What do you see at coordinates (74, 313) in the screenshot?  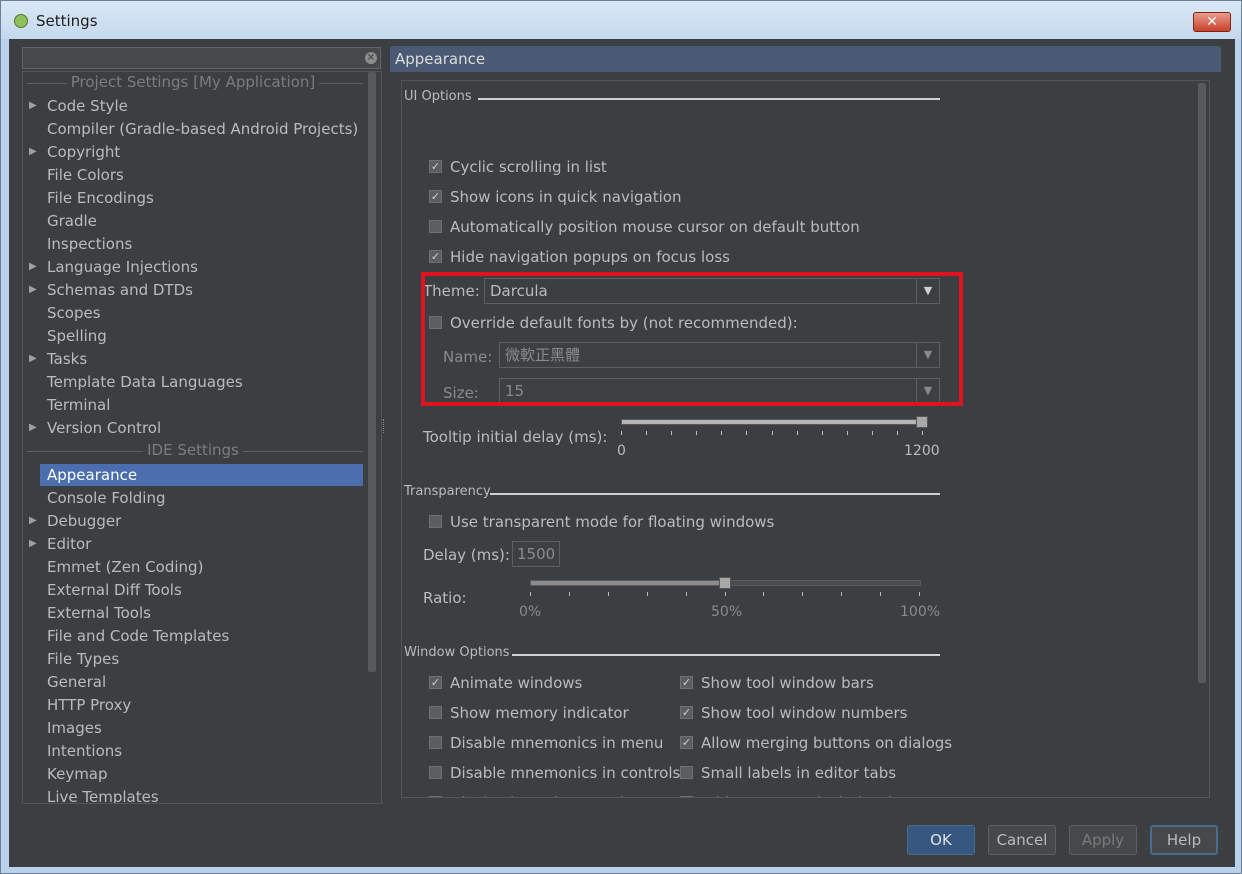 I see `tree-item: Scopes` at bounding box center [74, 313].